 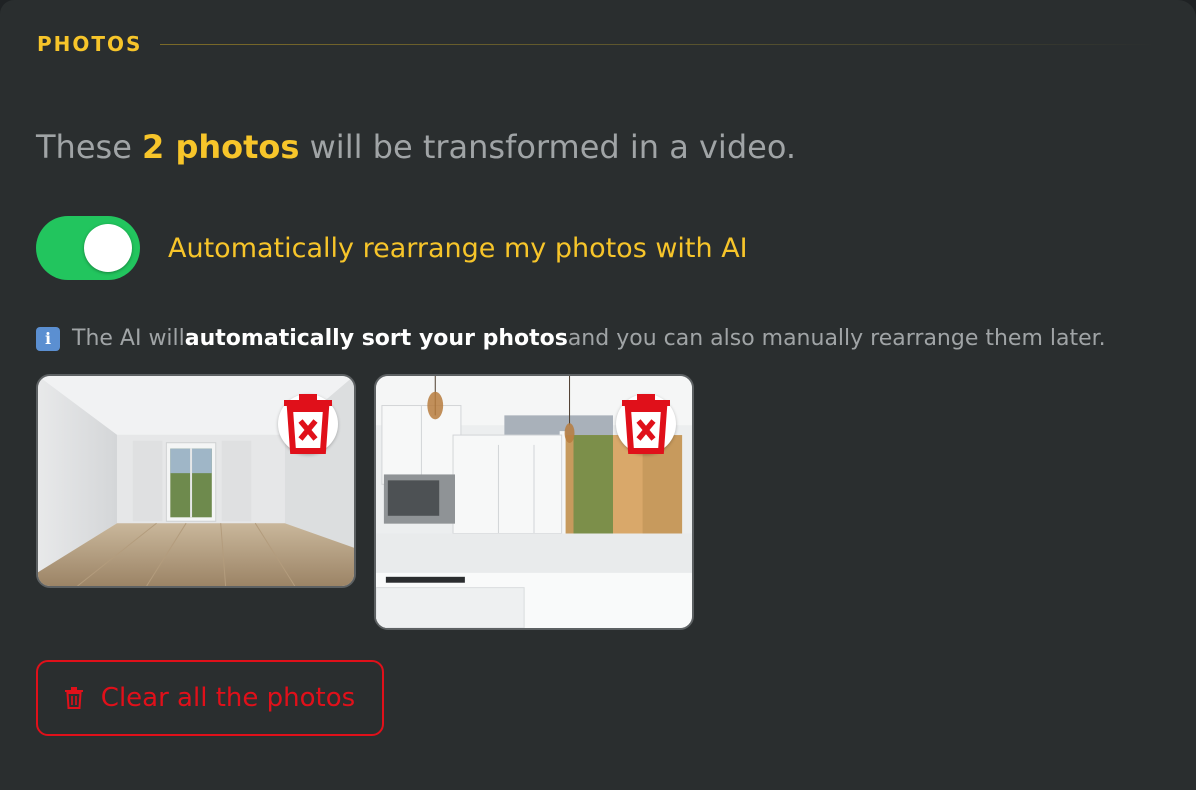 I want to click on section-divider, so click(x=658, y=44).